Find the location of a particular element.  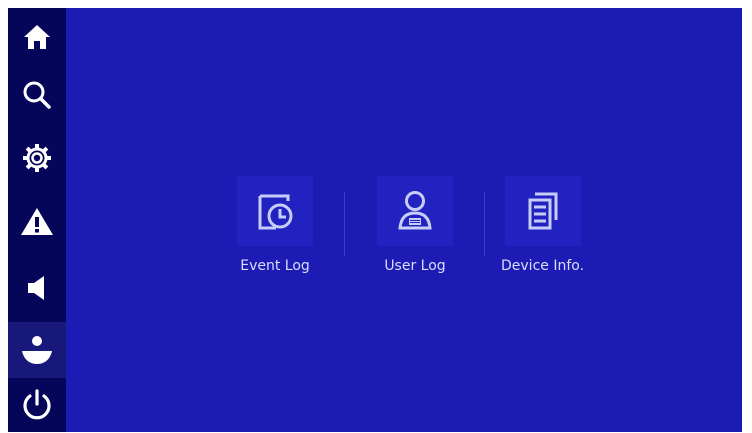

device-info-icon is located at coordinates (542, 211).